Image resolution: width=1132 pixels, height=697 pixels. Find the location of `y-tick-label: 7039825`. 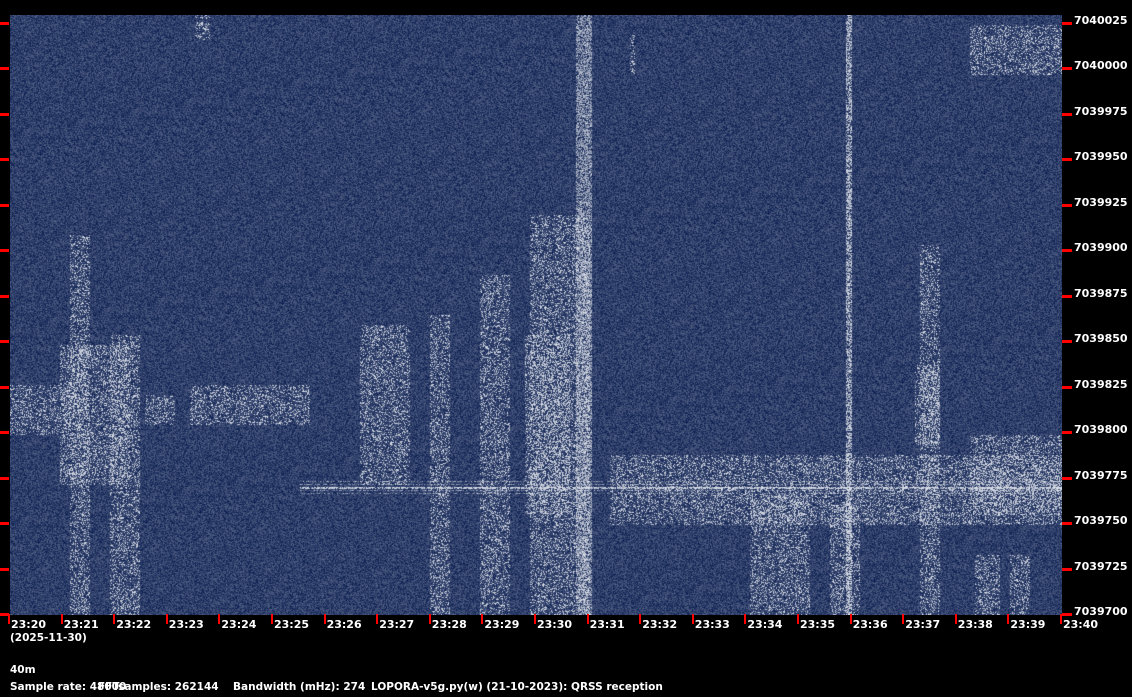

y-tick-label: 7039825 is located at coordinates (1101, 384).